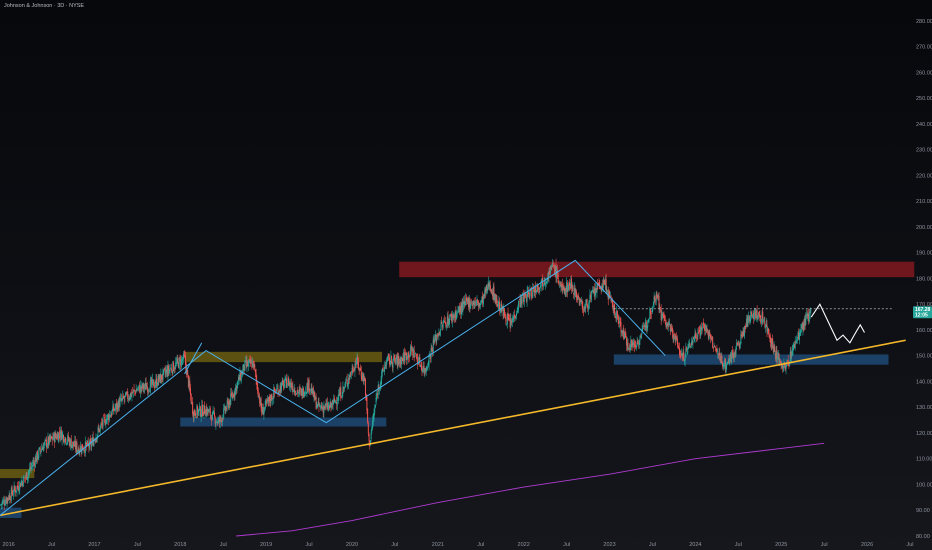 This screenshot has height=550, width=932. Describe the element at coordinates (867, 545) in the screenshot. I see `x-tick-label: 2026` at that location.